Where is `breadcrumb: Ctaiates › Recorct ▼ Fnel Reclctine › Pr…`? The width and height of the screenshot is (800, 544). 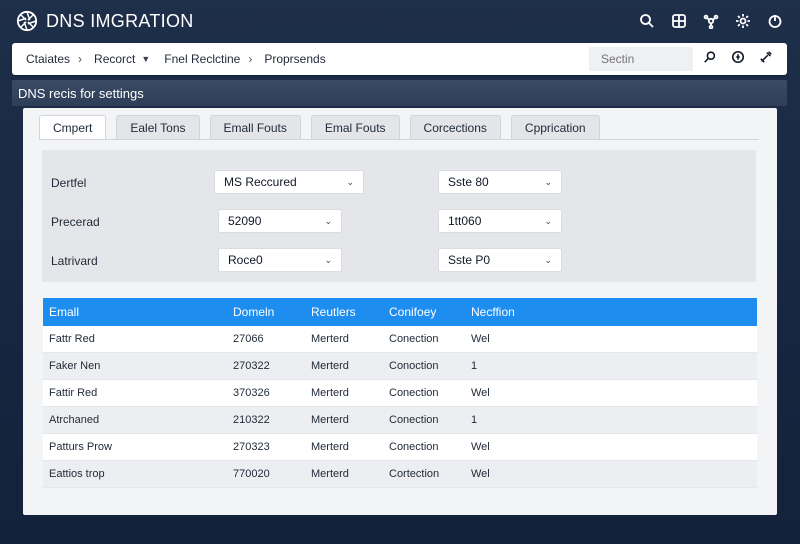
breadcrumb: Ctaiates › Recorct ▼ Fnel Reclctine › Pr… is located at coordinates (399, 59).